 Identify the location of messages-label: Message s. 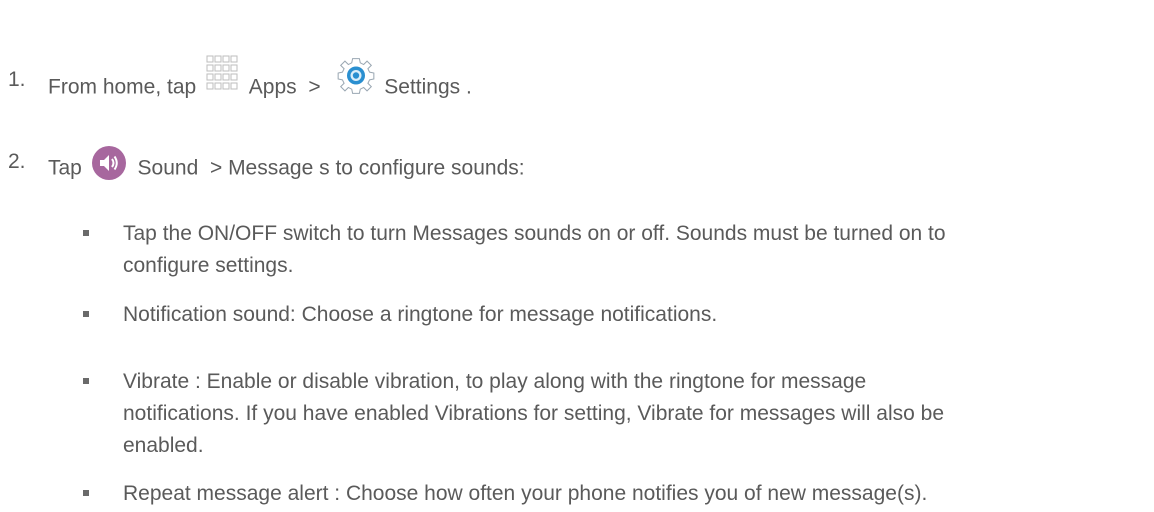
(279, 168).